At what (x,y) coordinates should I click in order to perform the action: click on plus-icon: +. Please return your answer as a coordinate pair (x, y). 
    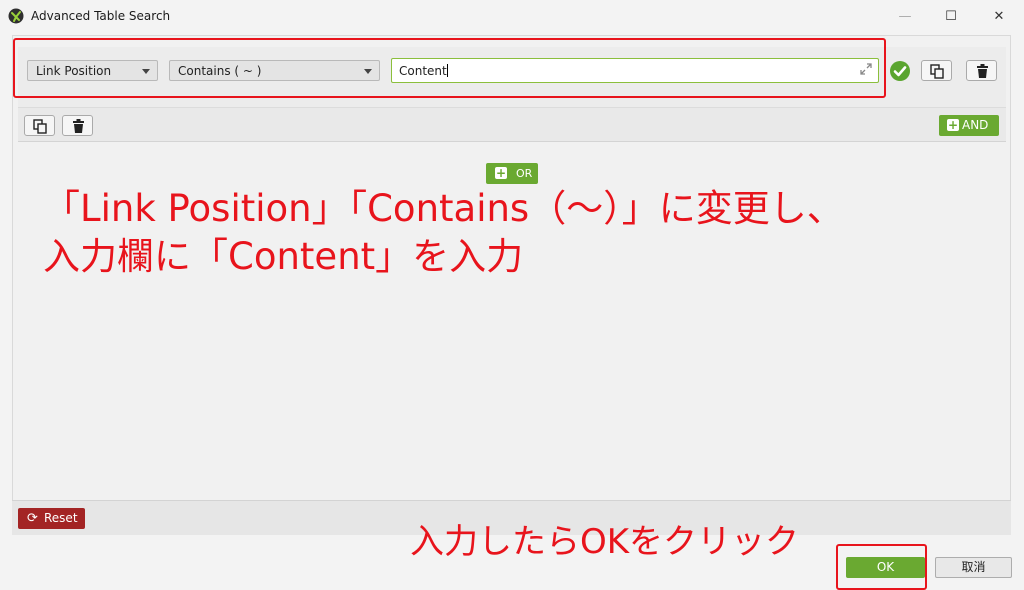
    Looking at the image, I should click on (953, 125).